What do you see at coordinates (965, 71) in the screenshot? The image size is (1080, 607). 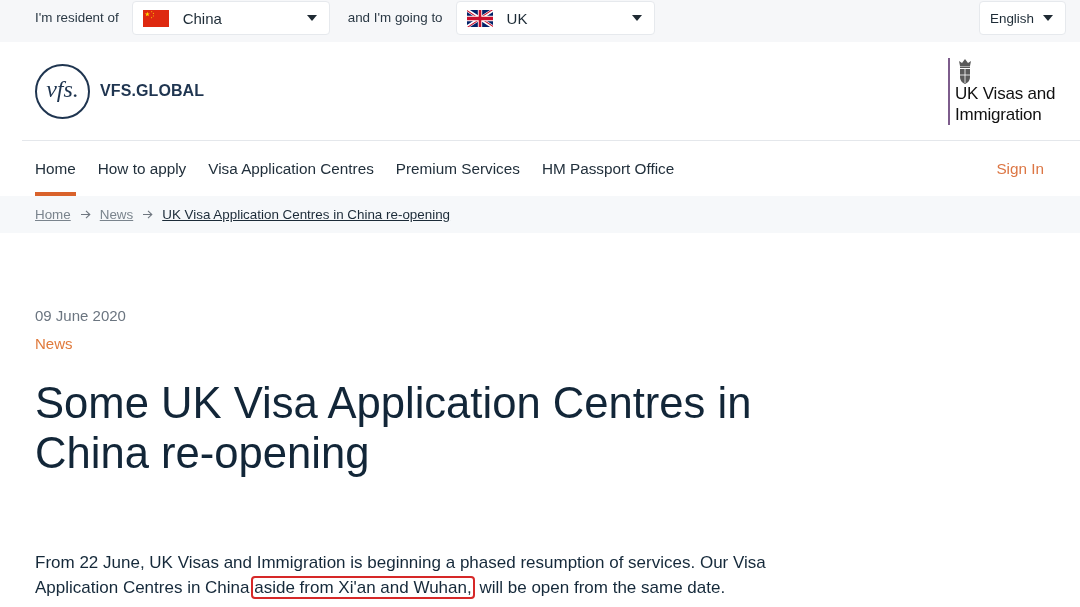 I see `crest-icon` at bounding box center [965, 71].